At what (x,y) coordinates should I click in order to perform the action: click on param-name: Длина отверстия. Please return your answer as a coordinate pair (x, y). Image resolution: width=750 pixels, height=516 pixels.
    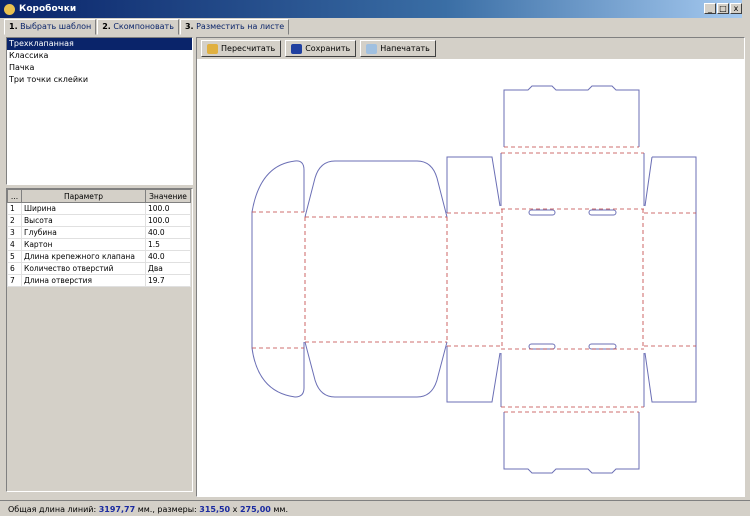
    Looking at the image, I should click on (83, 280).